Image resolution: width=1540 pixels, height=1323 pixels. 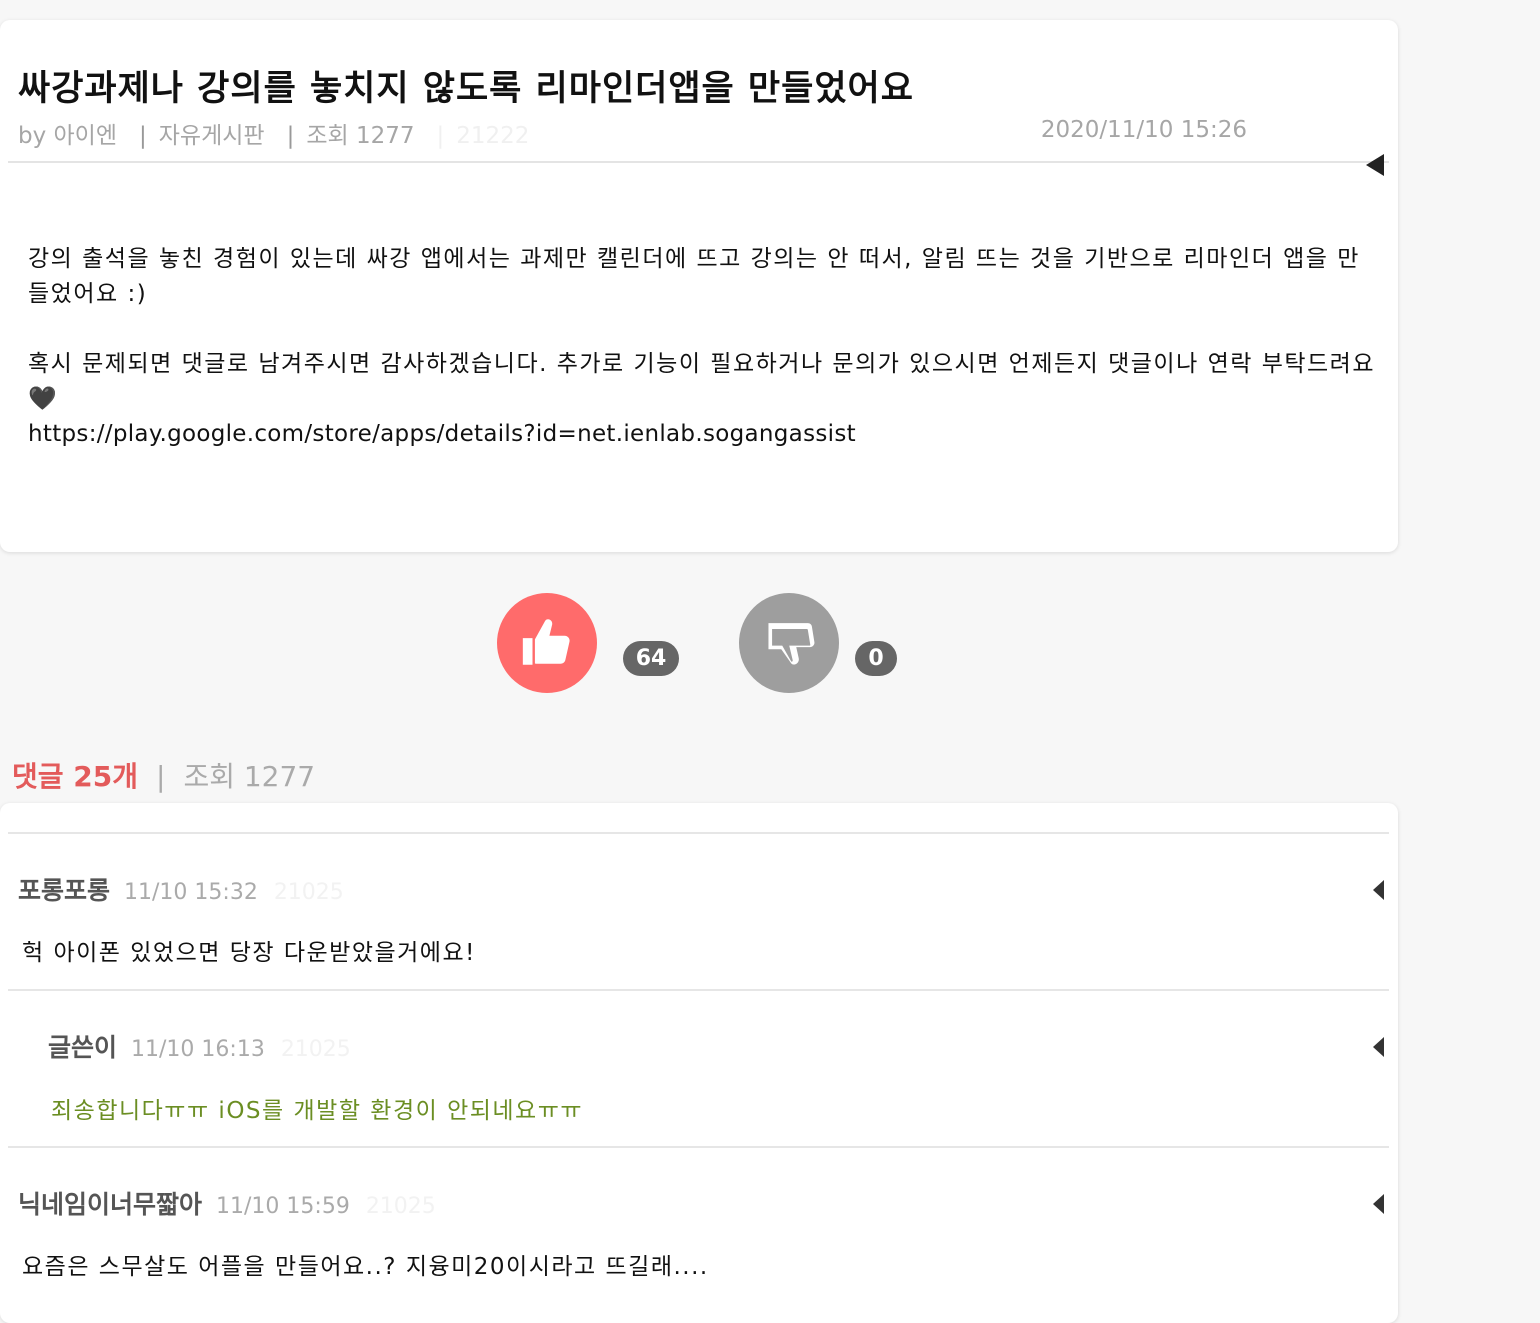 What do you see at coordinates (493, 136) in the screenshot?
I see `post-id: 21222` at bounding box center [493, 136].